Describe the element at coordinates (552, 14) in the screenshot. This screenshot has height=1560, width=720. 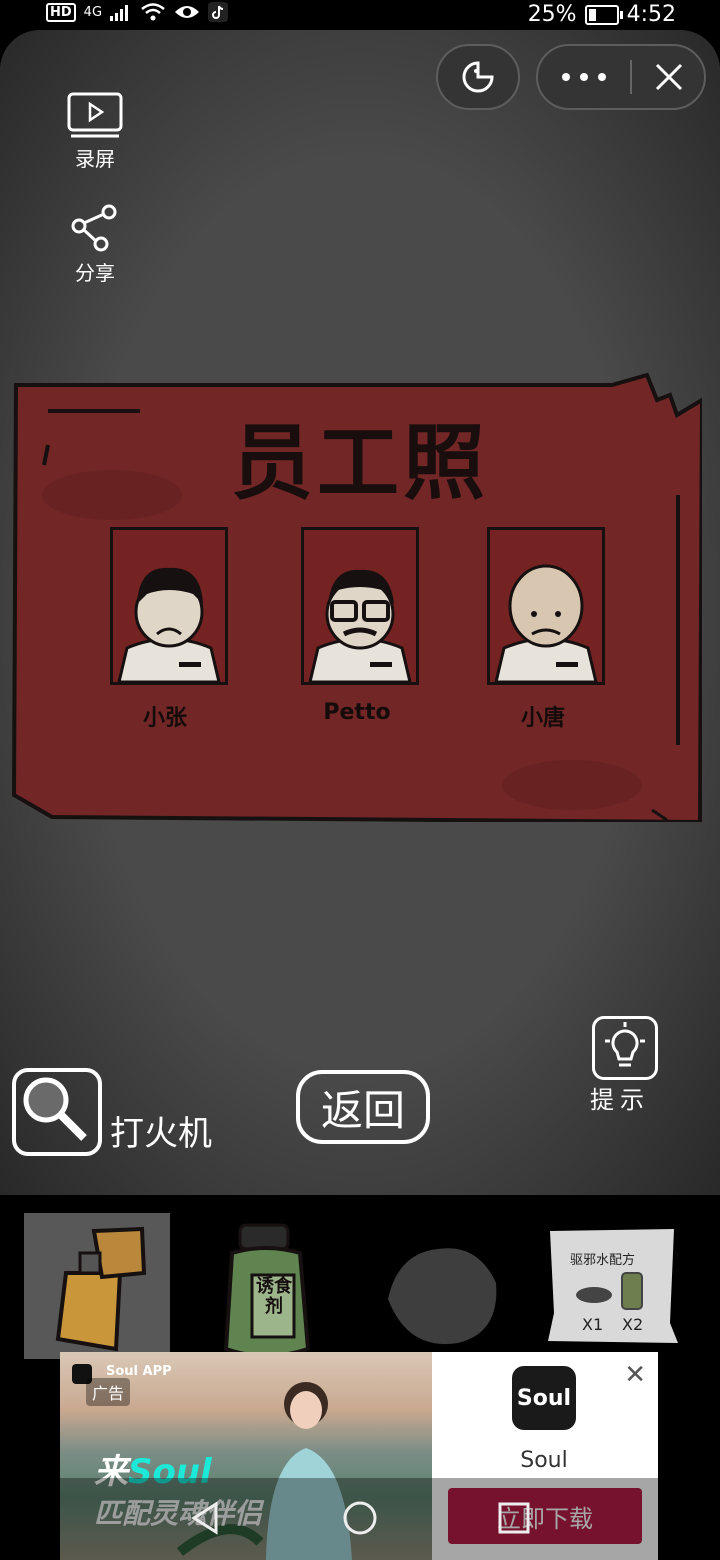
I see `battery-percent: 25%` at that location.